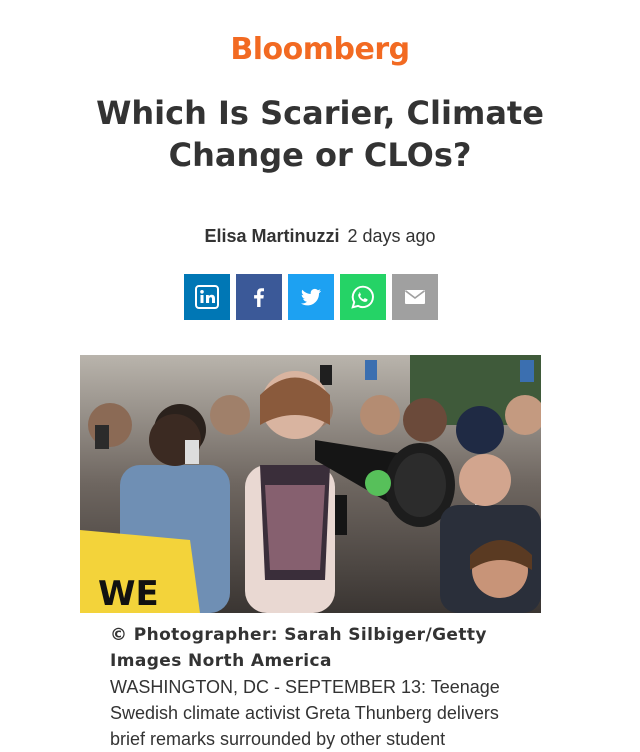  I want to click on share-email-button, so click(415, 297).